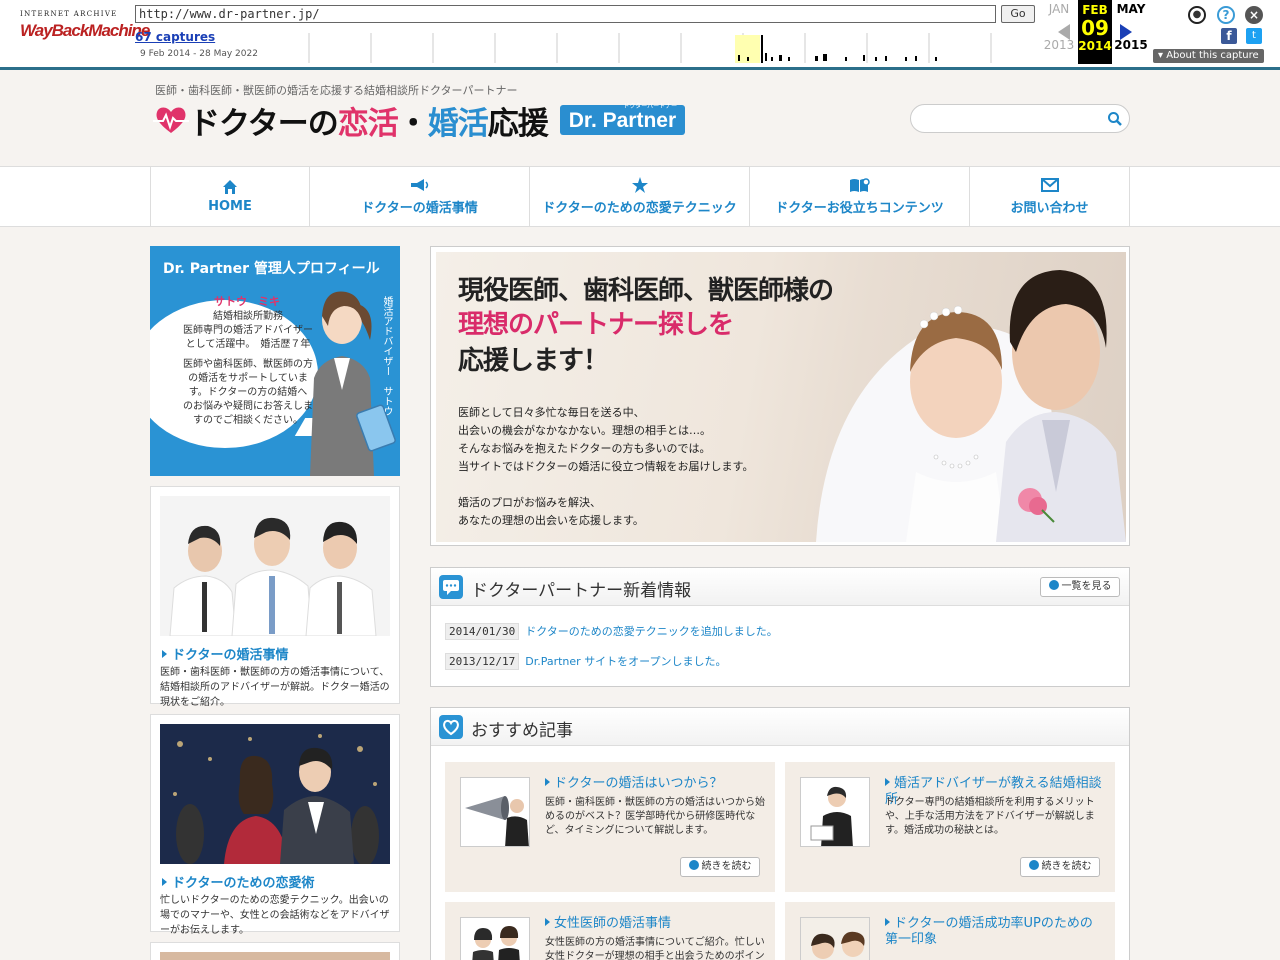  What do you see at coordinates (533, 361) in the screenshot?
I see `hero-headline-3: 応援します！` at bounding box center [533, 361].